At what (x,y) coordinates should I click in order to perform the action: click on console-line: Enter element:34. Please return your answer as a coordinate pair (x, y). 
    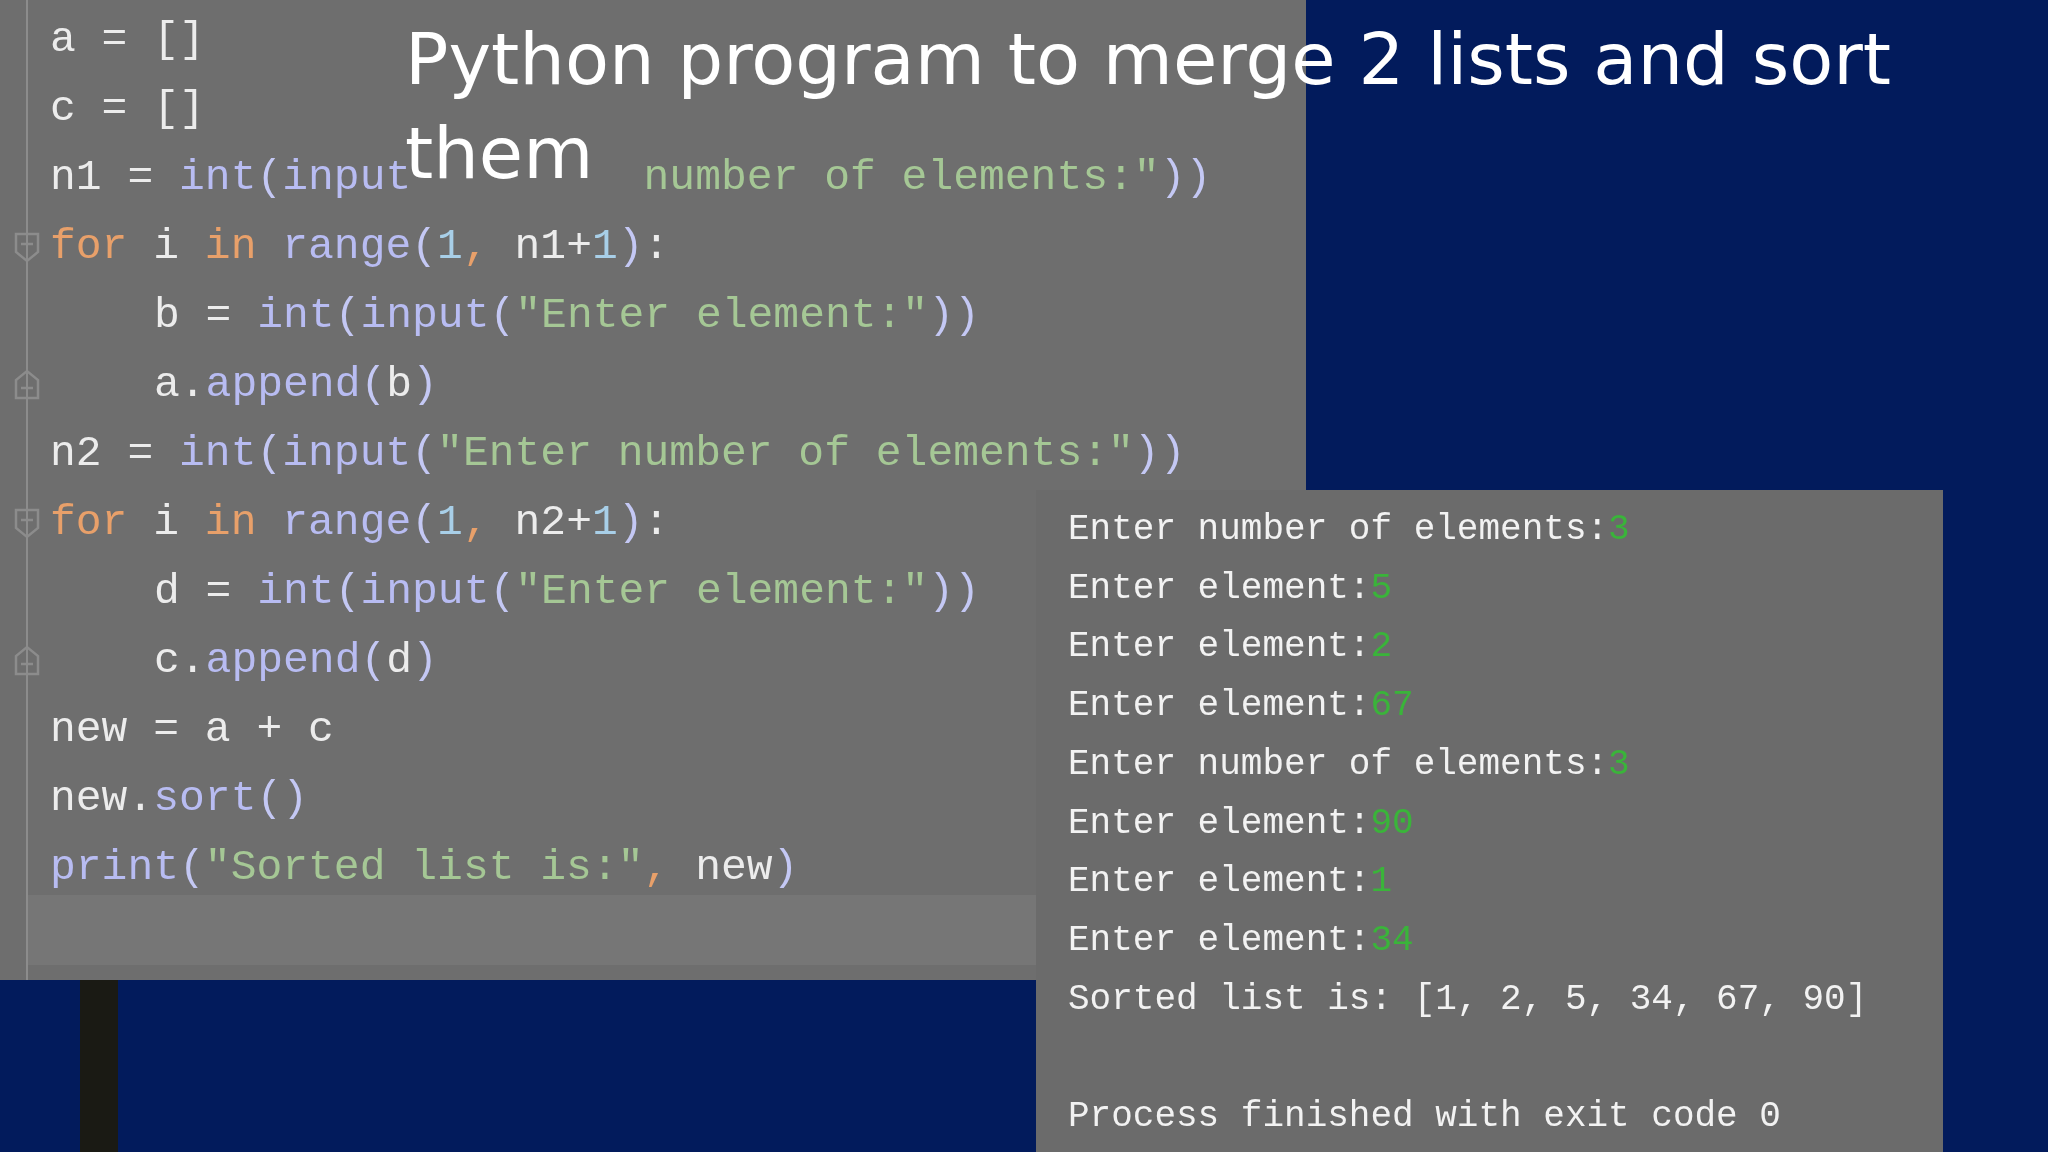
    Looking at the image, I should click on (1241, 940).